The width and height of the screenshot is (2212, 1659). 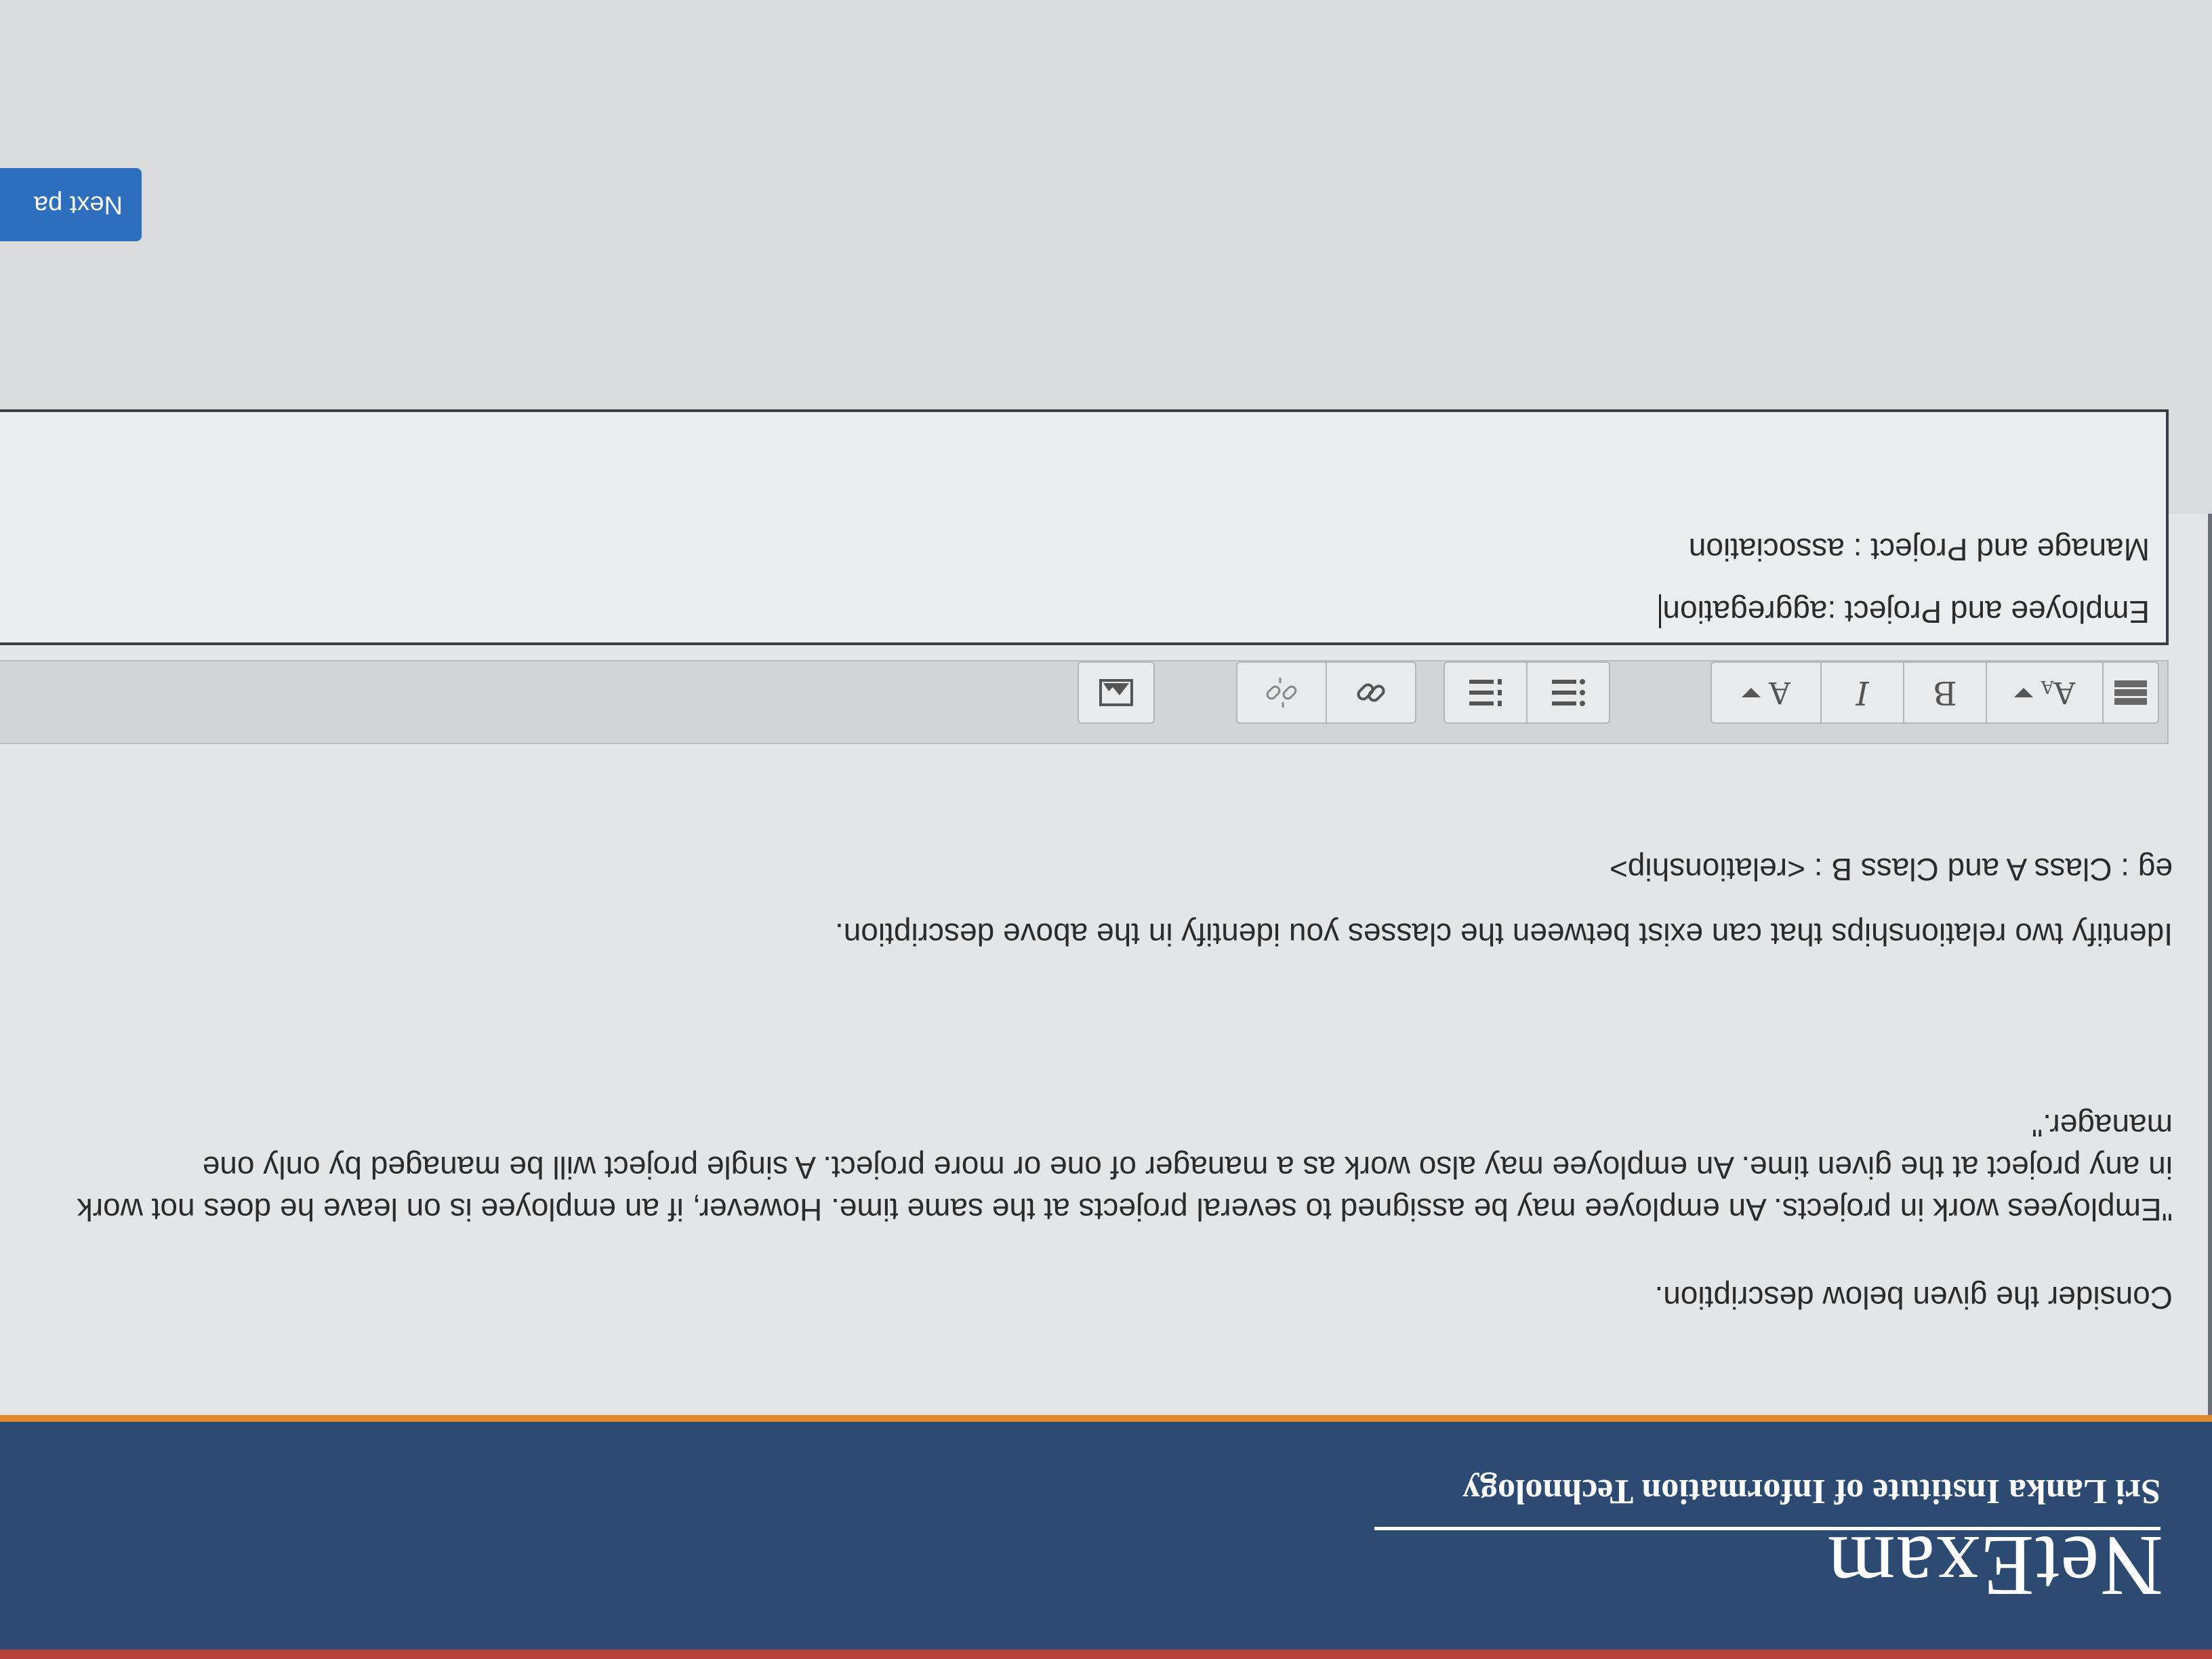 I want to click on logo-underline, so click(x=1767, y=1529).